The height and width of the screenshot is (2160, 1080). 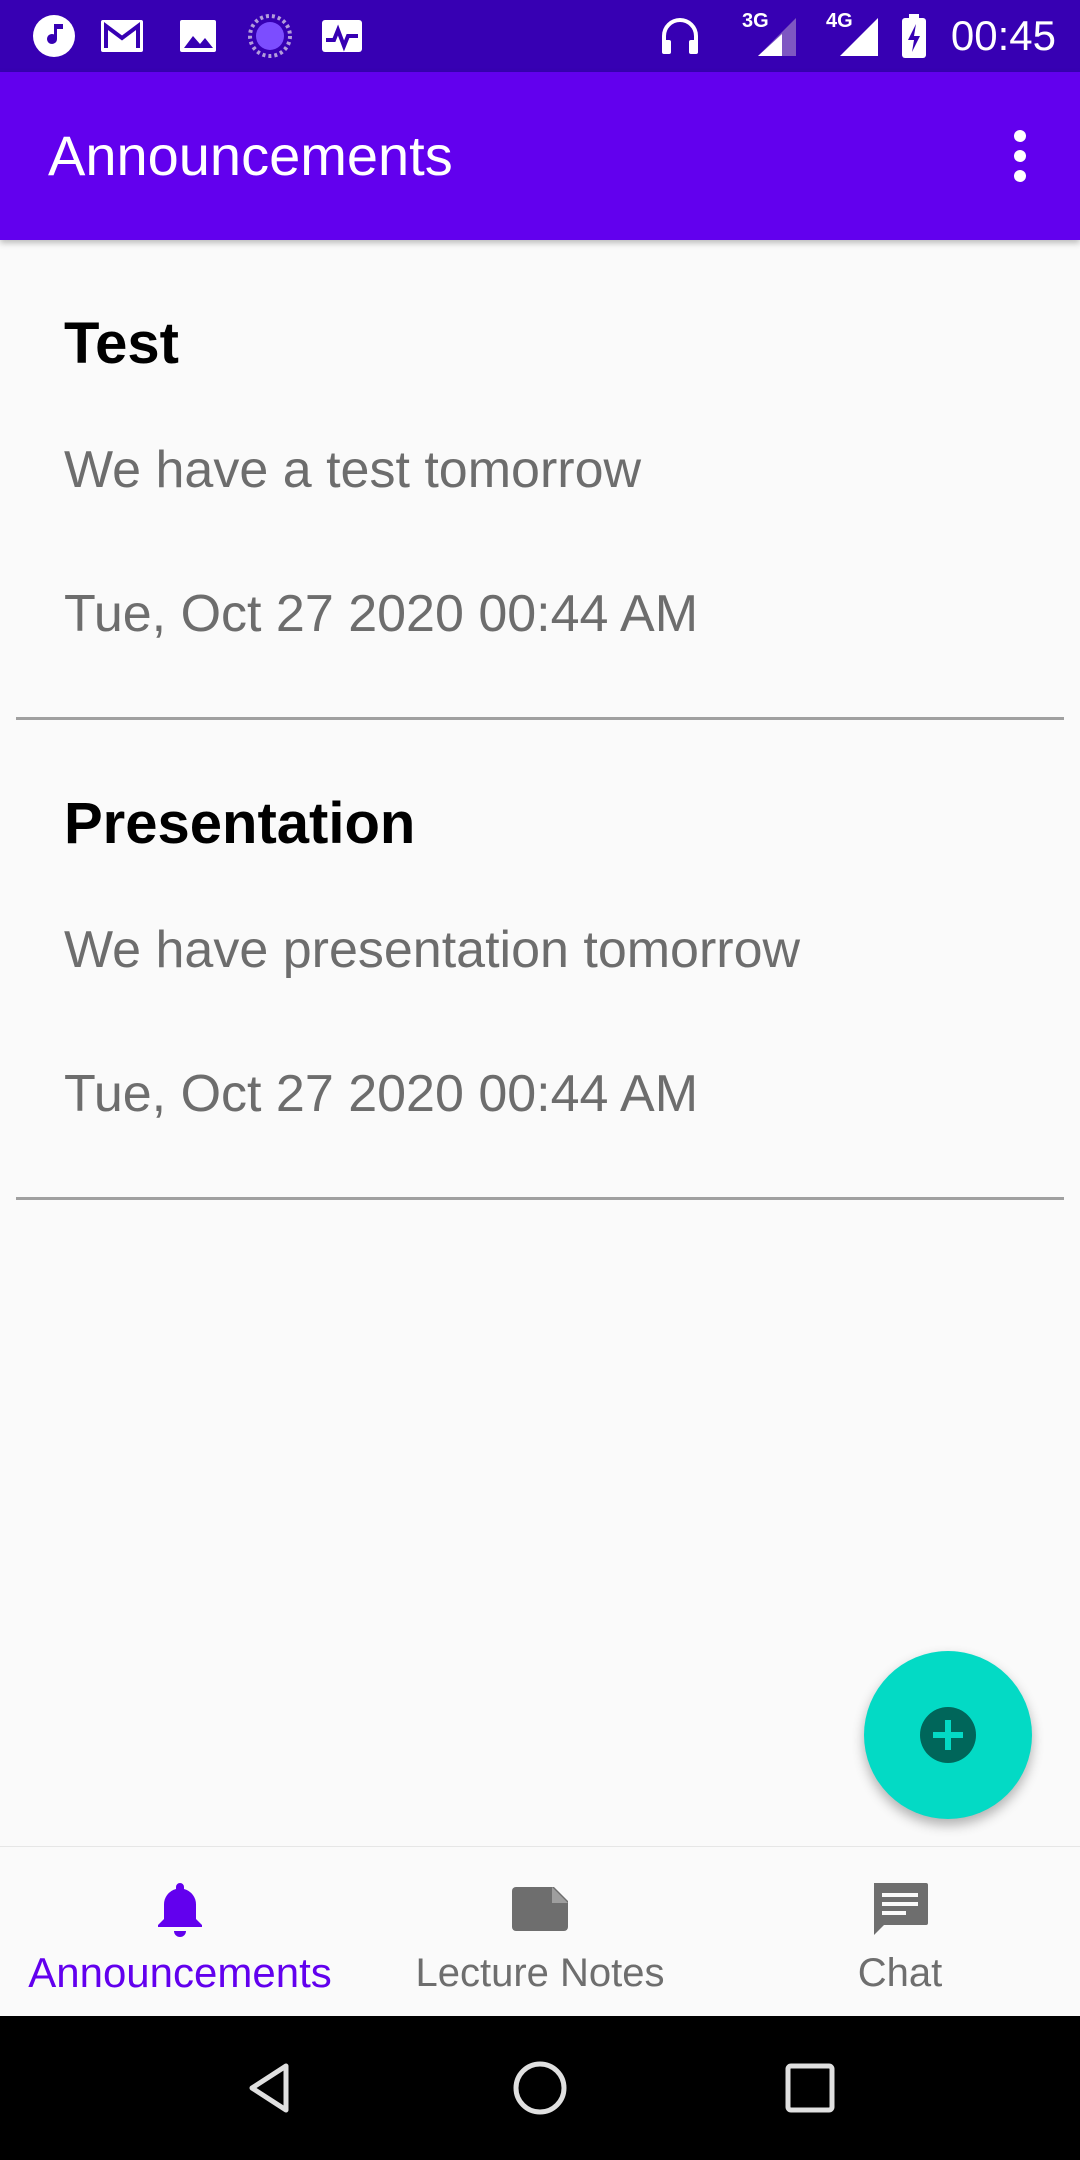 I want to click on nav-label: Chat, so click(x=900, y=1973).